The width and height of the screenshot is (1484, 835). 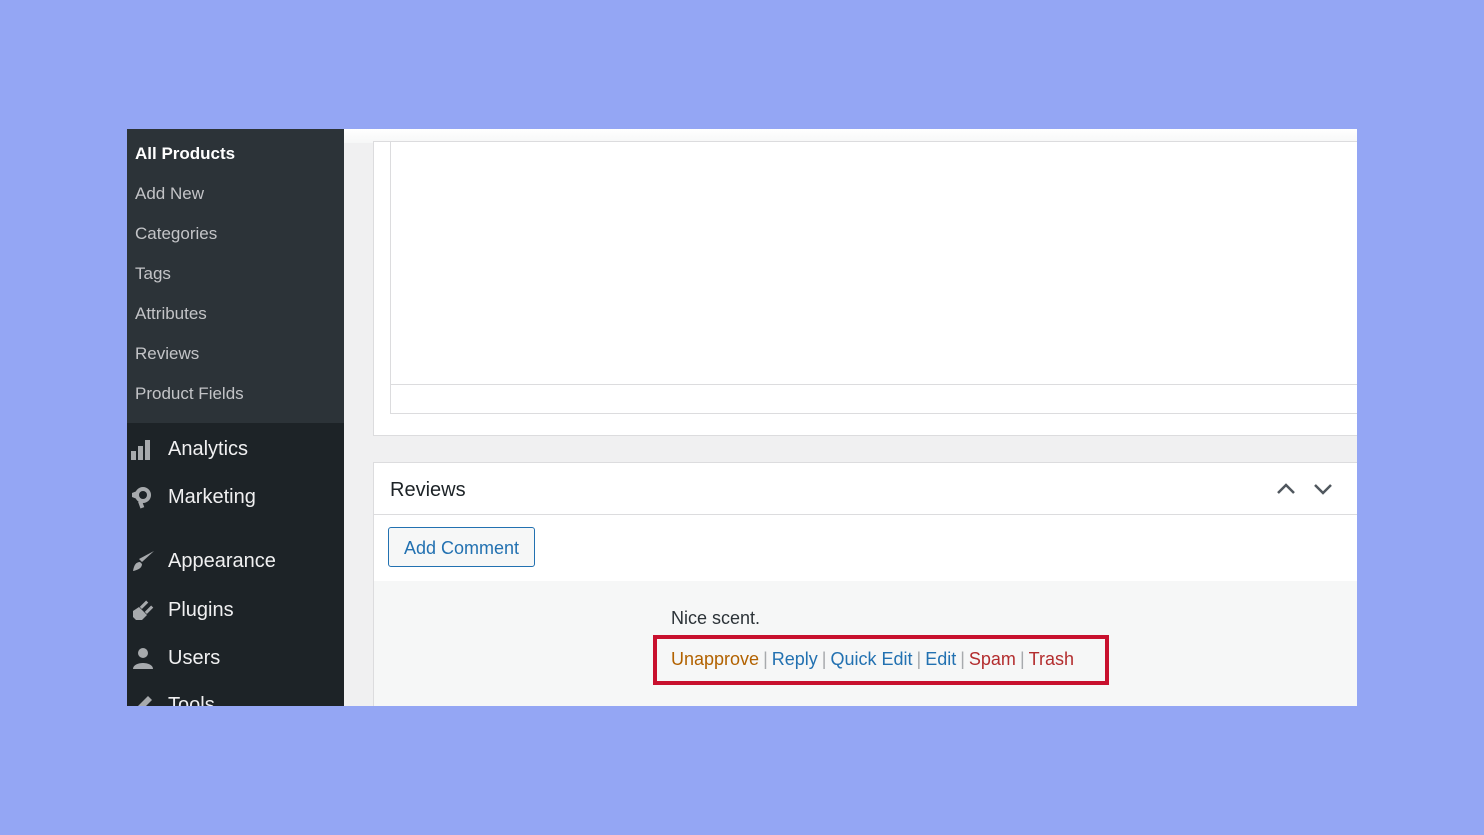 I want to click on tools-icon, so click(x=143, y=699).